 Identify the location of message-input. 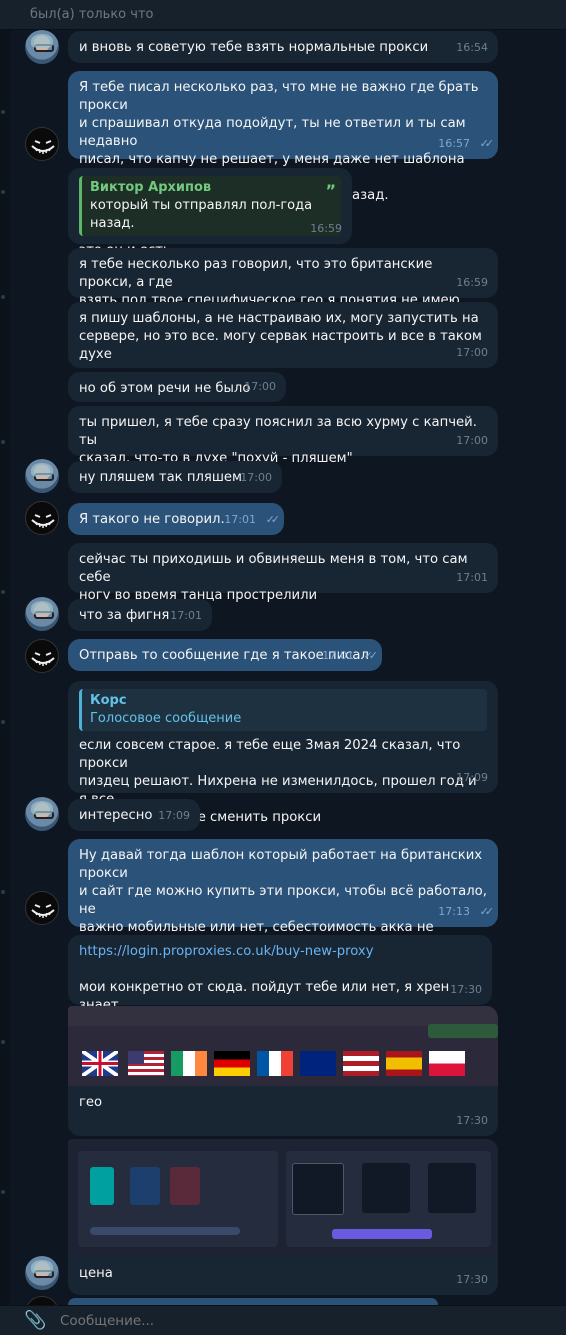
(300, 1321).